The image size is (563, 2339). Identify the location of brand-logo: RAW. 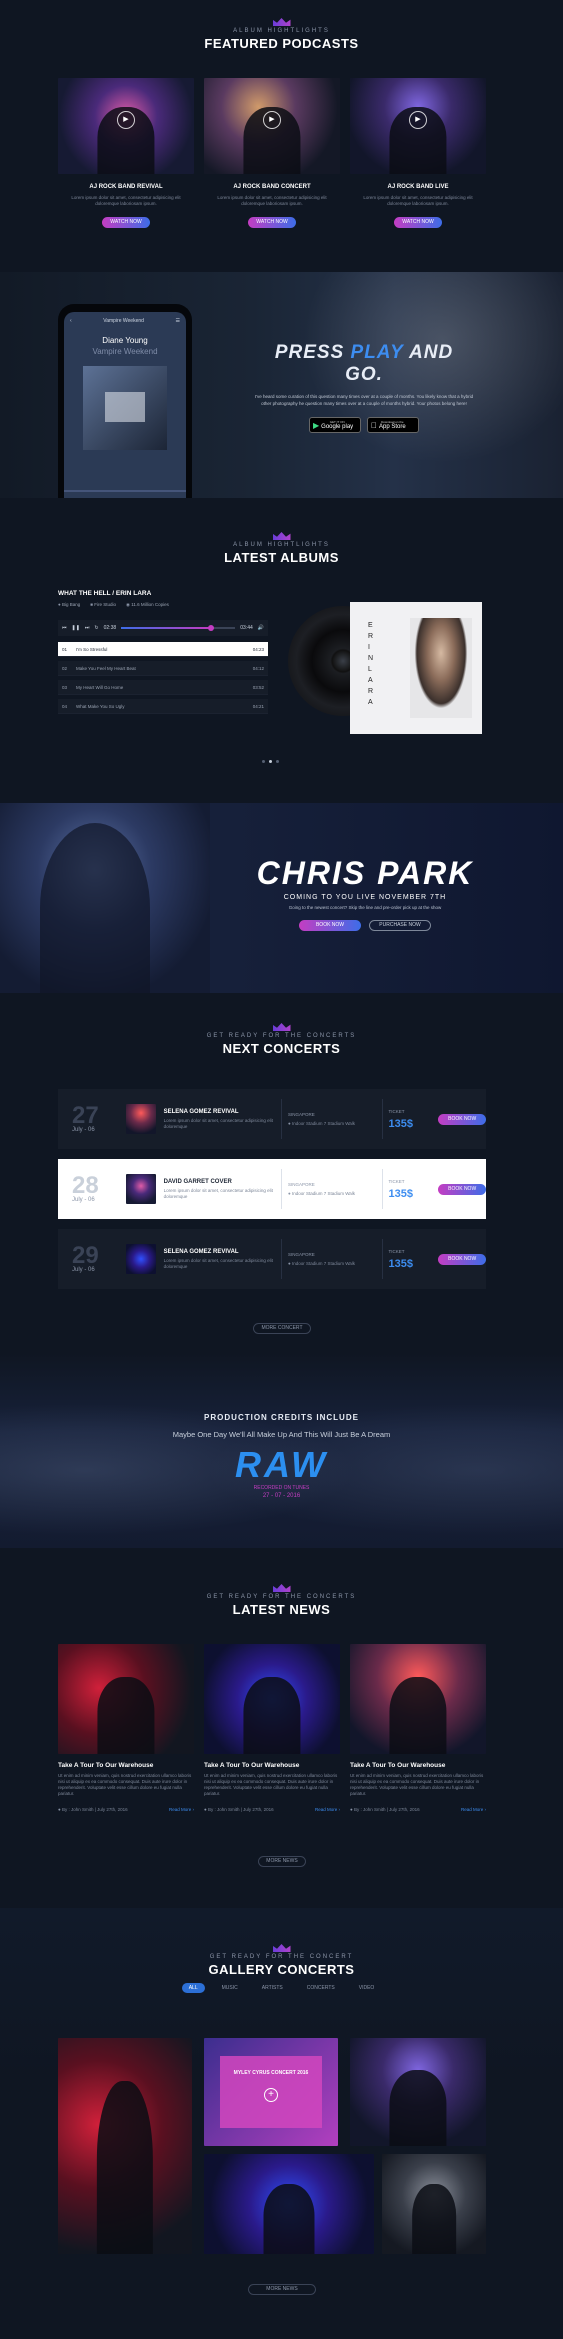
(281, 1464).